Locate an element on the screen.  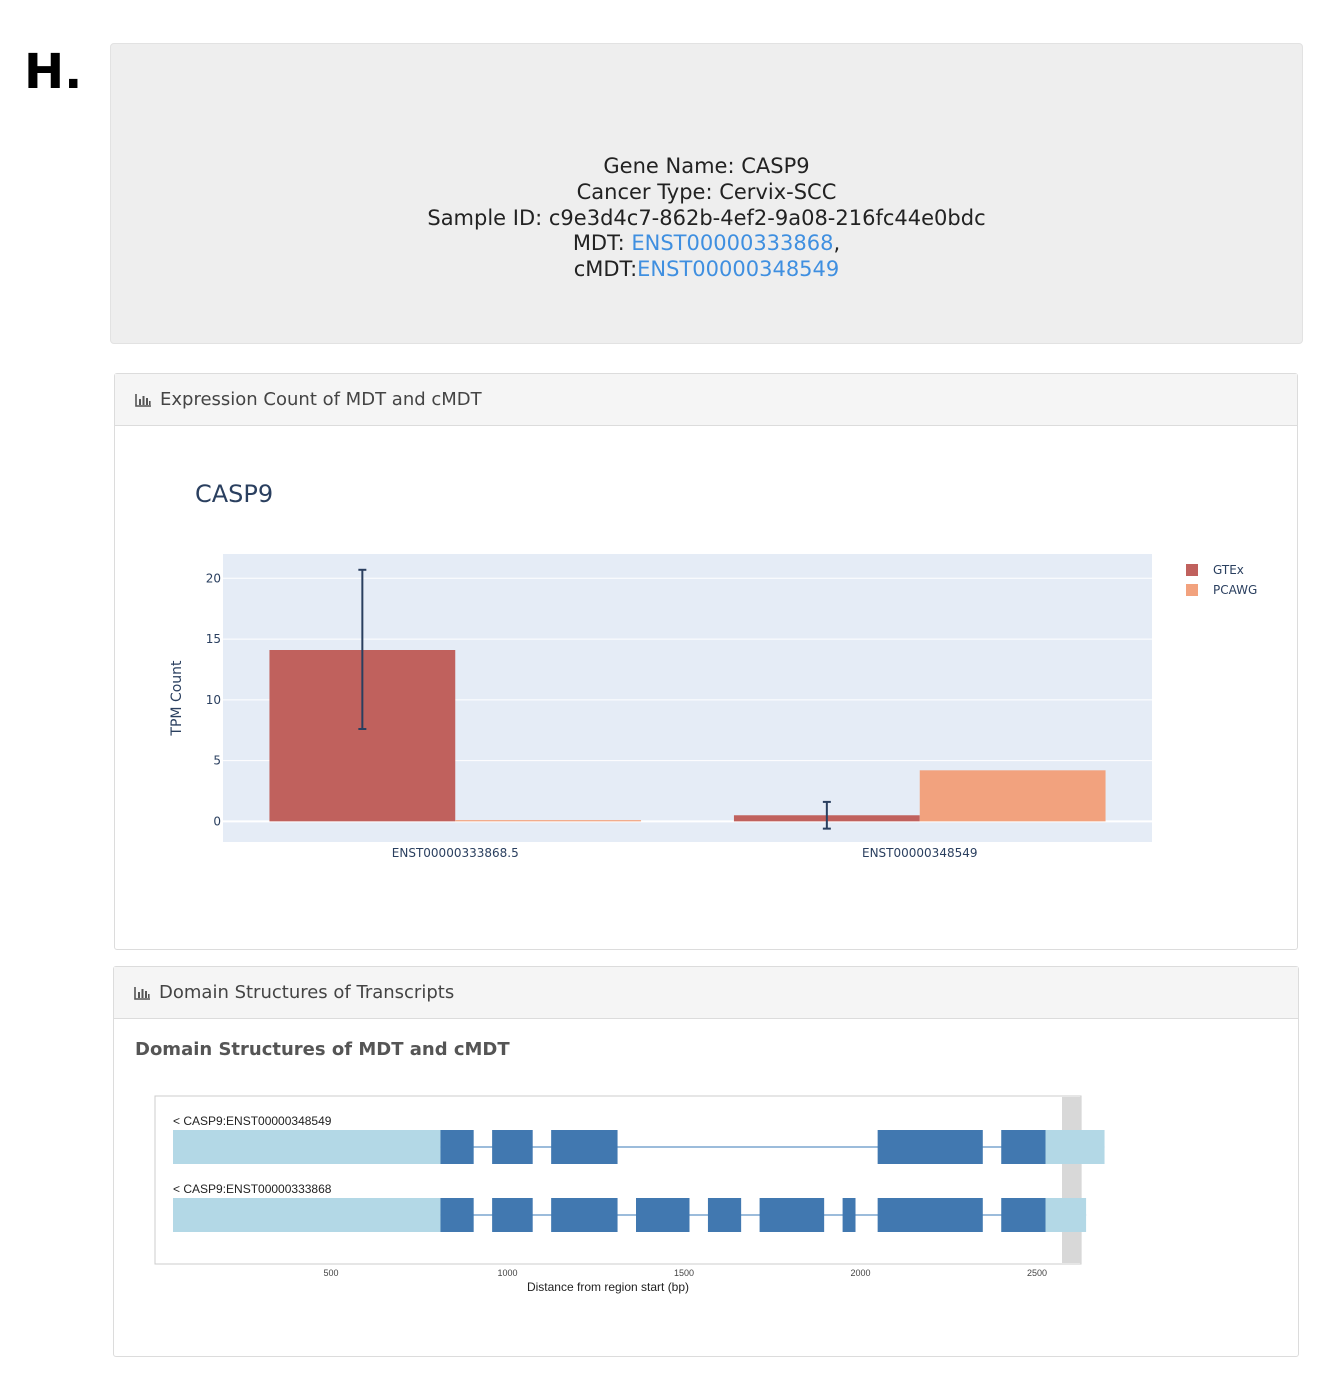
mdt-link: ENST00000333868 is located at coordinates (732, 243).